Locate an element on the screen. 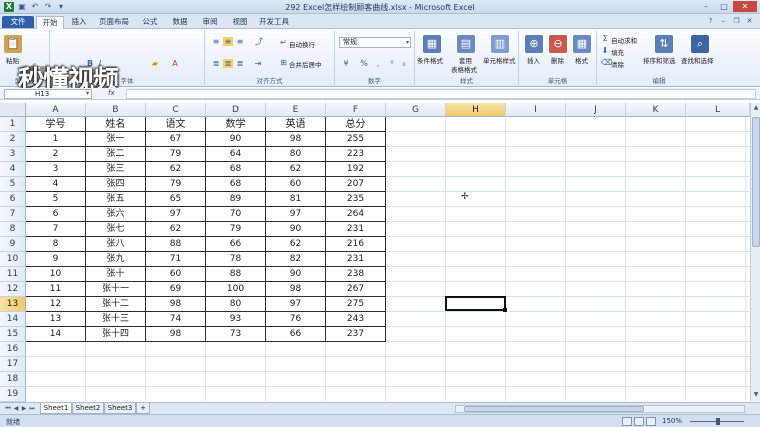 Image resolution: width=760 pixels, height=427 pixels. table-cell: 74 is located at coordinates (176, 319).